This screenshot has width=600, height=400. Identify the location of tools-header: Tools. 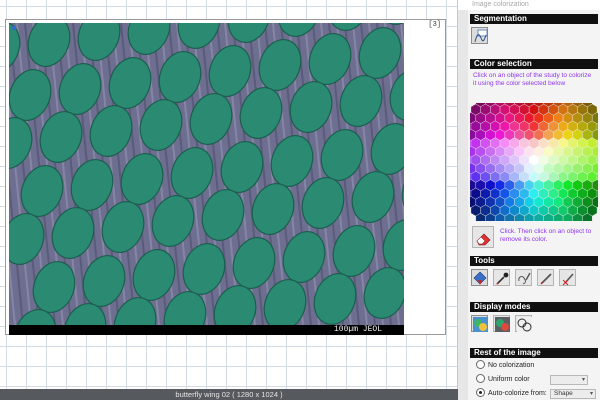
(534, 261).